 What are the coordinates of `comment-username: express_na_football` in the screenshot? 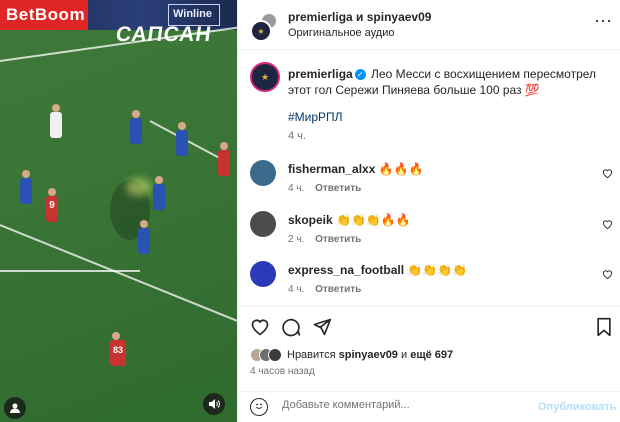 It's located at (346, 270).